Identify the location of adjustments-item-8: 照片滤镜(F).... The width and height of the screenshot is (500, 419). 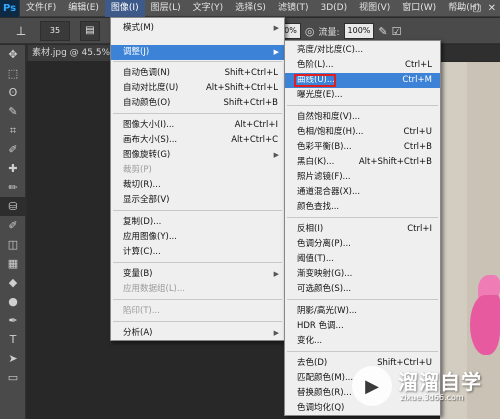
(362, 177).